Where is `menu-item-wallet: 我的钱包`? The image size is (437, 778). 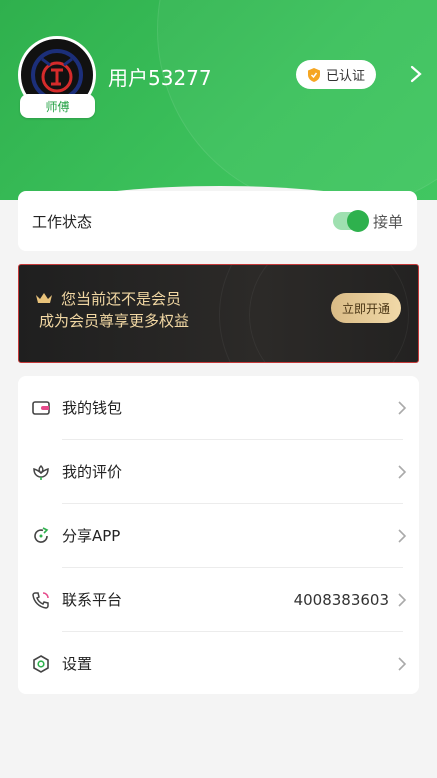
menu-item-wallet: 我的钱包 is located at coordinates (218, 407).